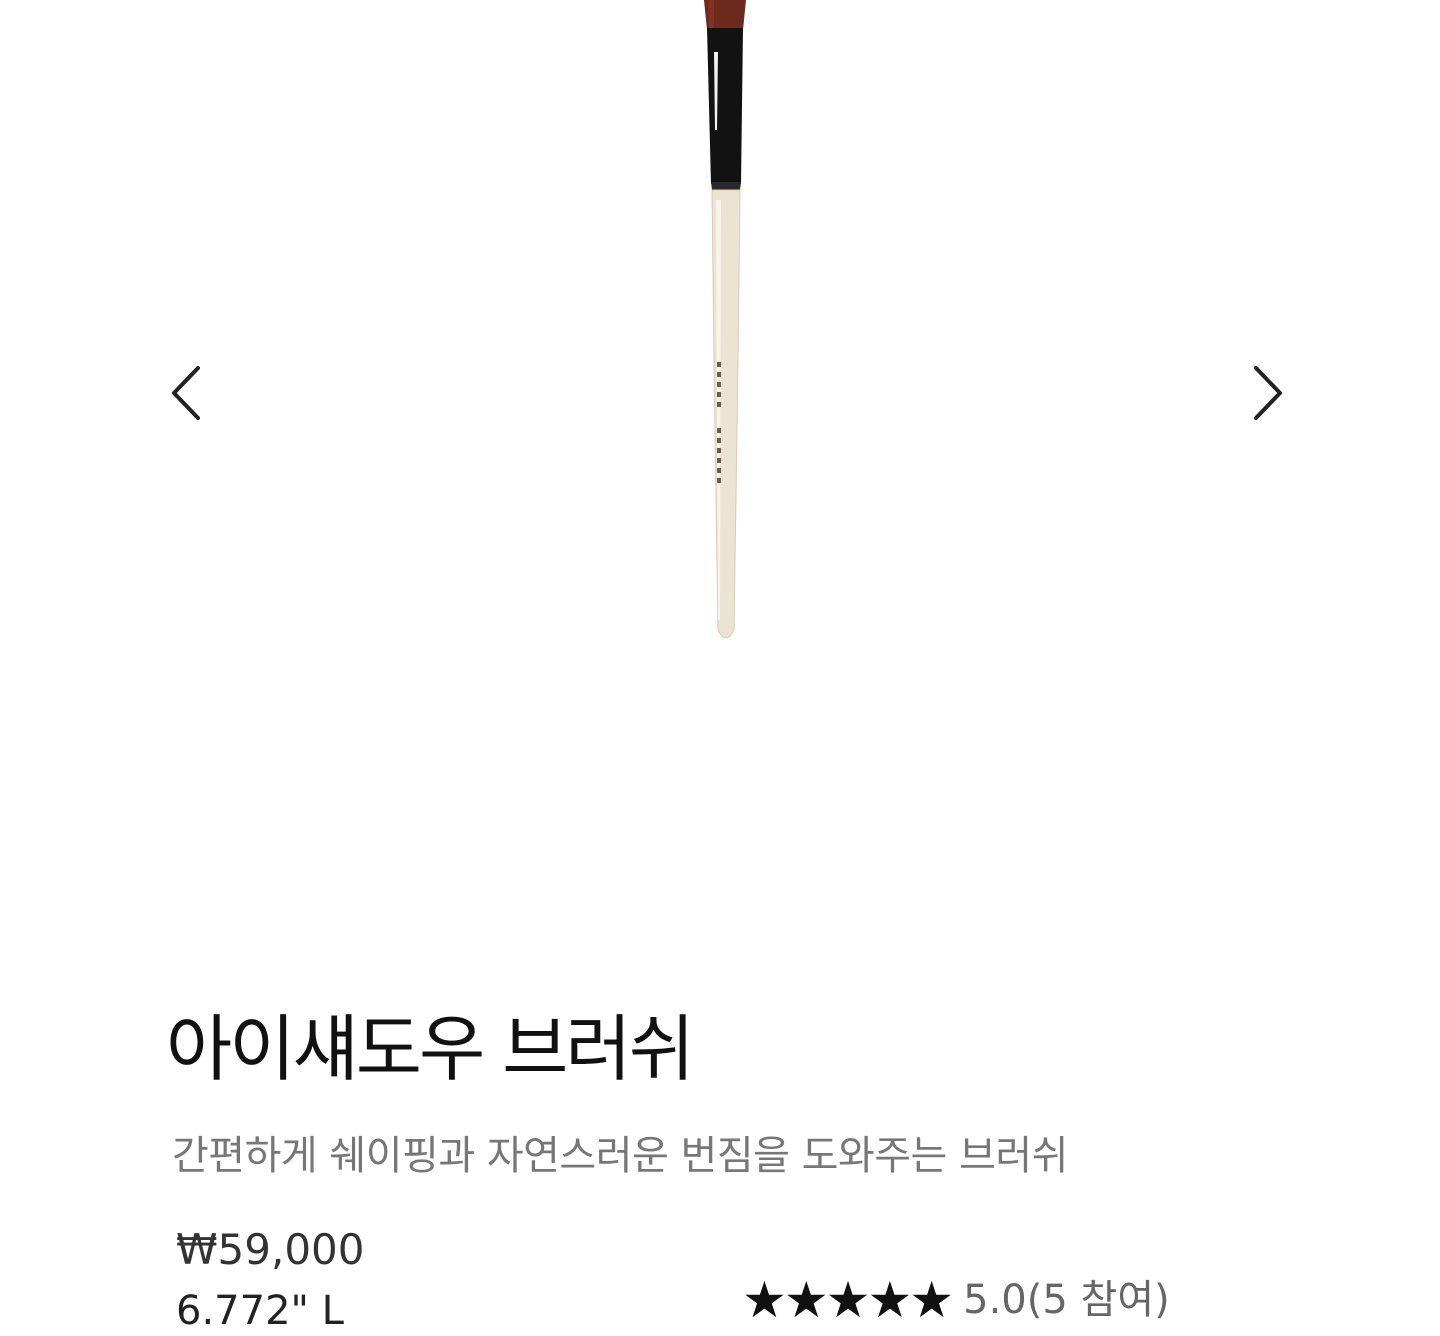 The width and height of the screenshot is (1440, 1336). Describe the element at coordinates (725, 319) in the screenshot. I see `product-image` at that location.